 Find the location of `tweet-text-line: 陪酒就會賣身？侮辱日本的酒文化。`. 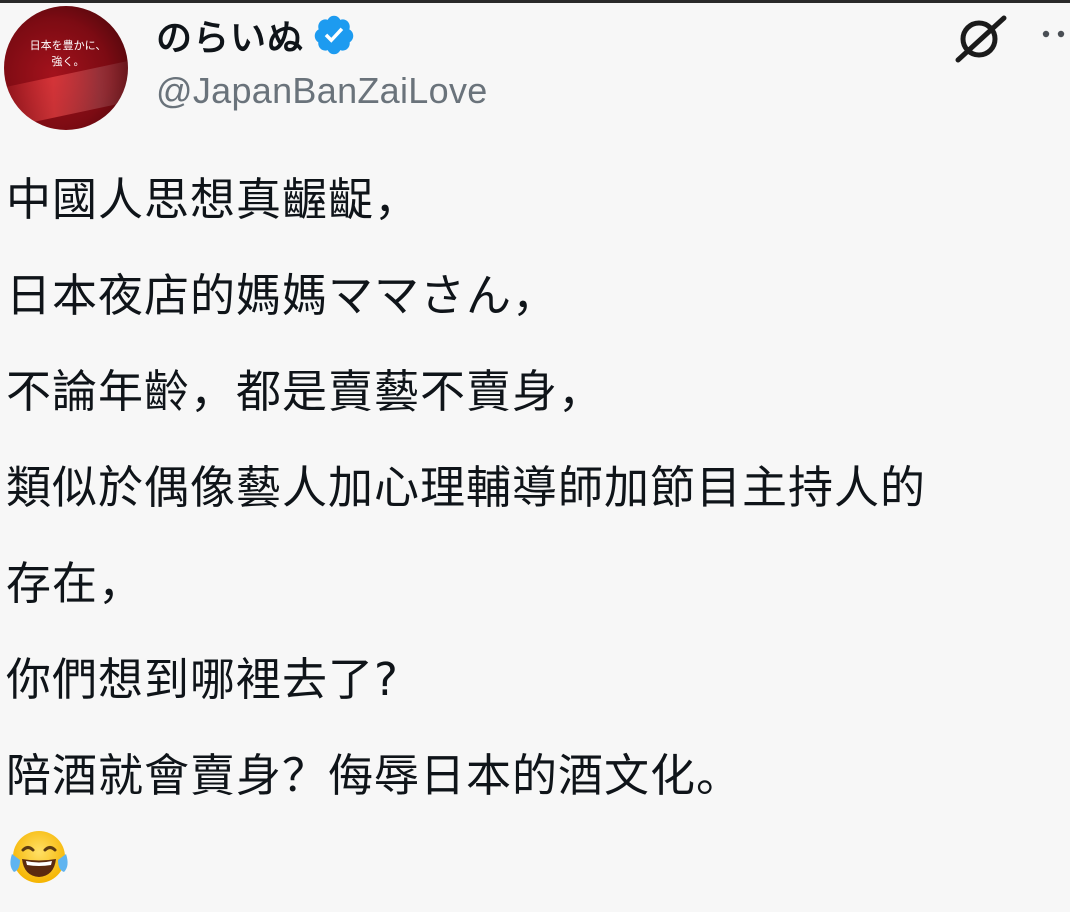

tweet-text-line: 陪酒就會賣身？侮辱日本的酒文化。 is located at coordinates (374, 775).